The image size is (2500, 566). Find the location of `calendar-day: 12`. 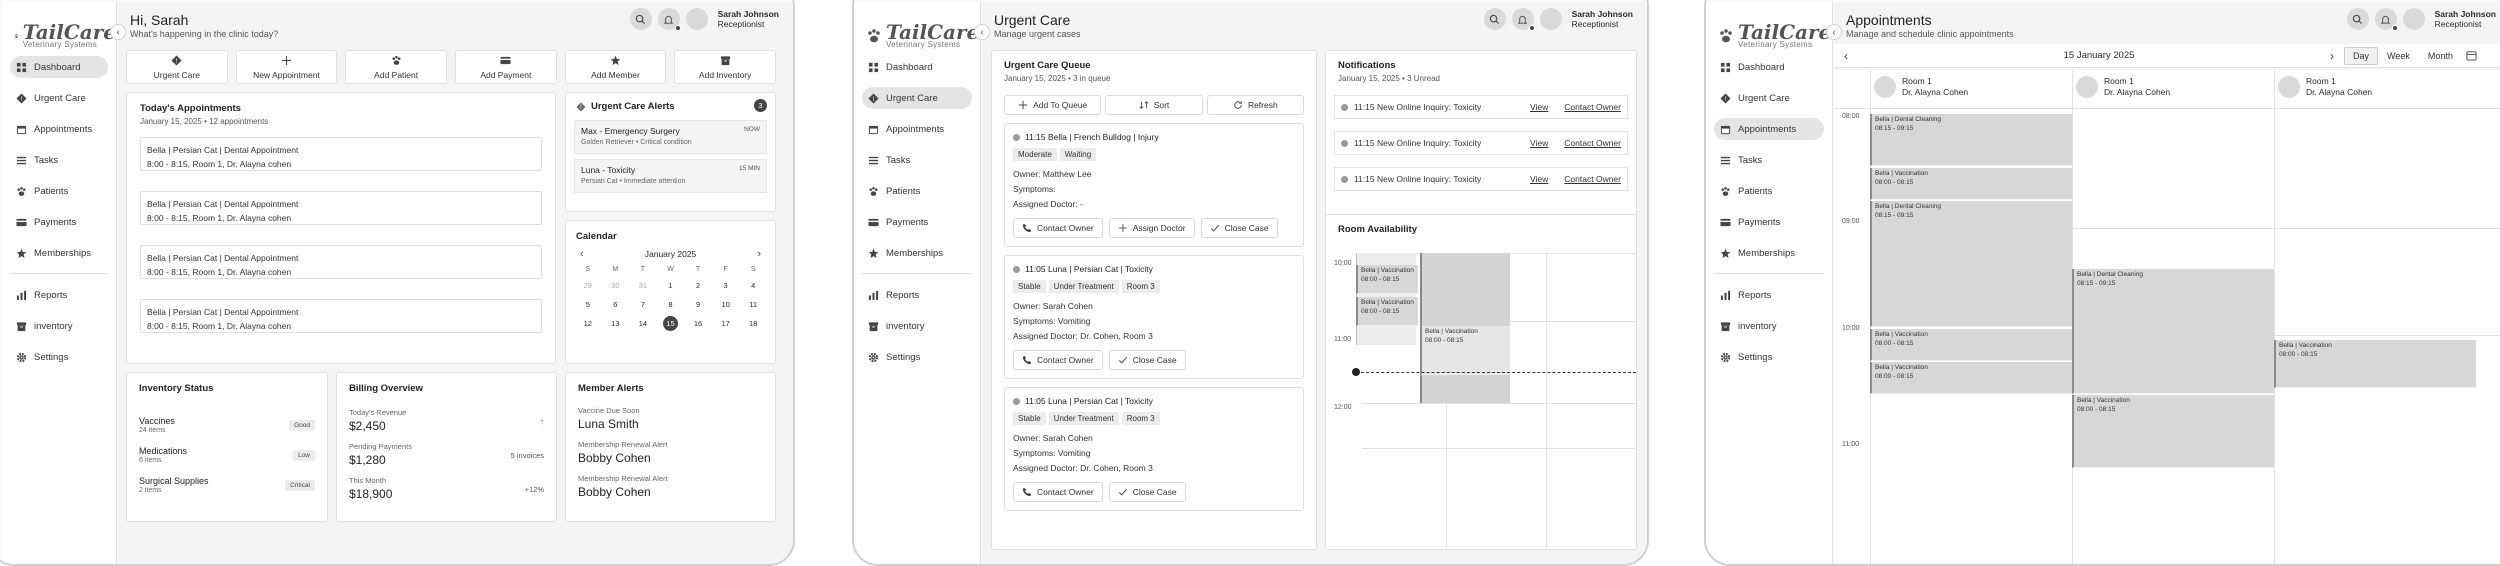

calendar-day: 12 is located at coordinates (588, 323).